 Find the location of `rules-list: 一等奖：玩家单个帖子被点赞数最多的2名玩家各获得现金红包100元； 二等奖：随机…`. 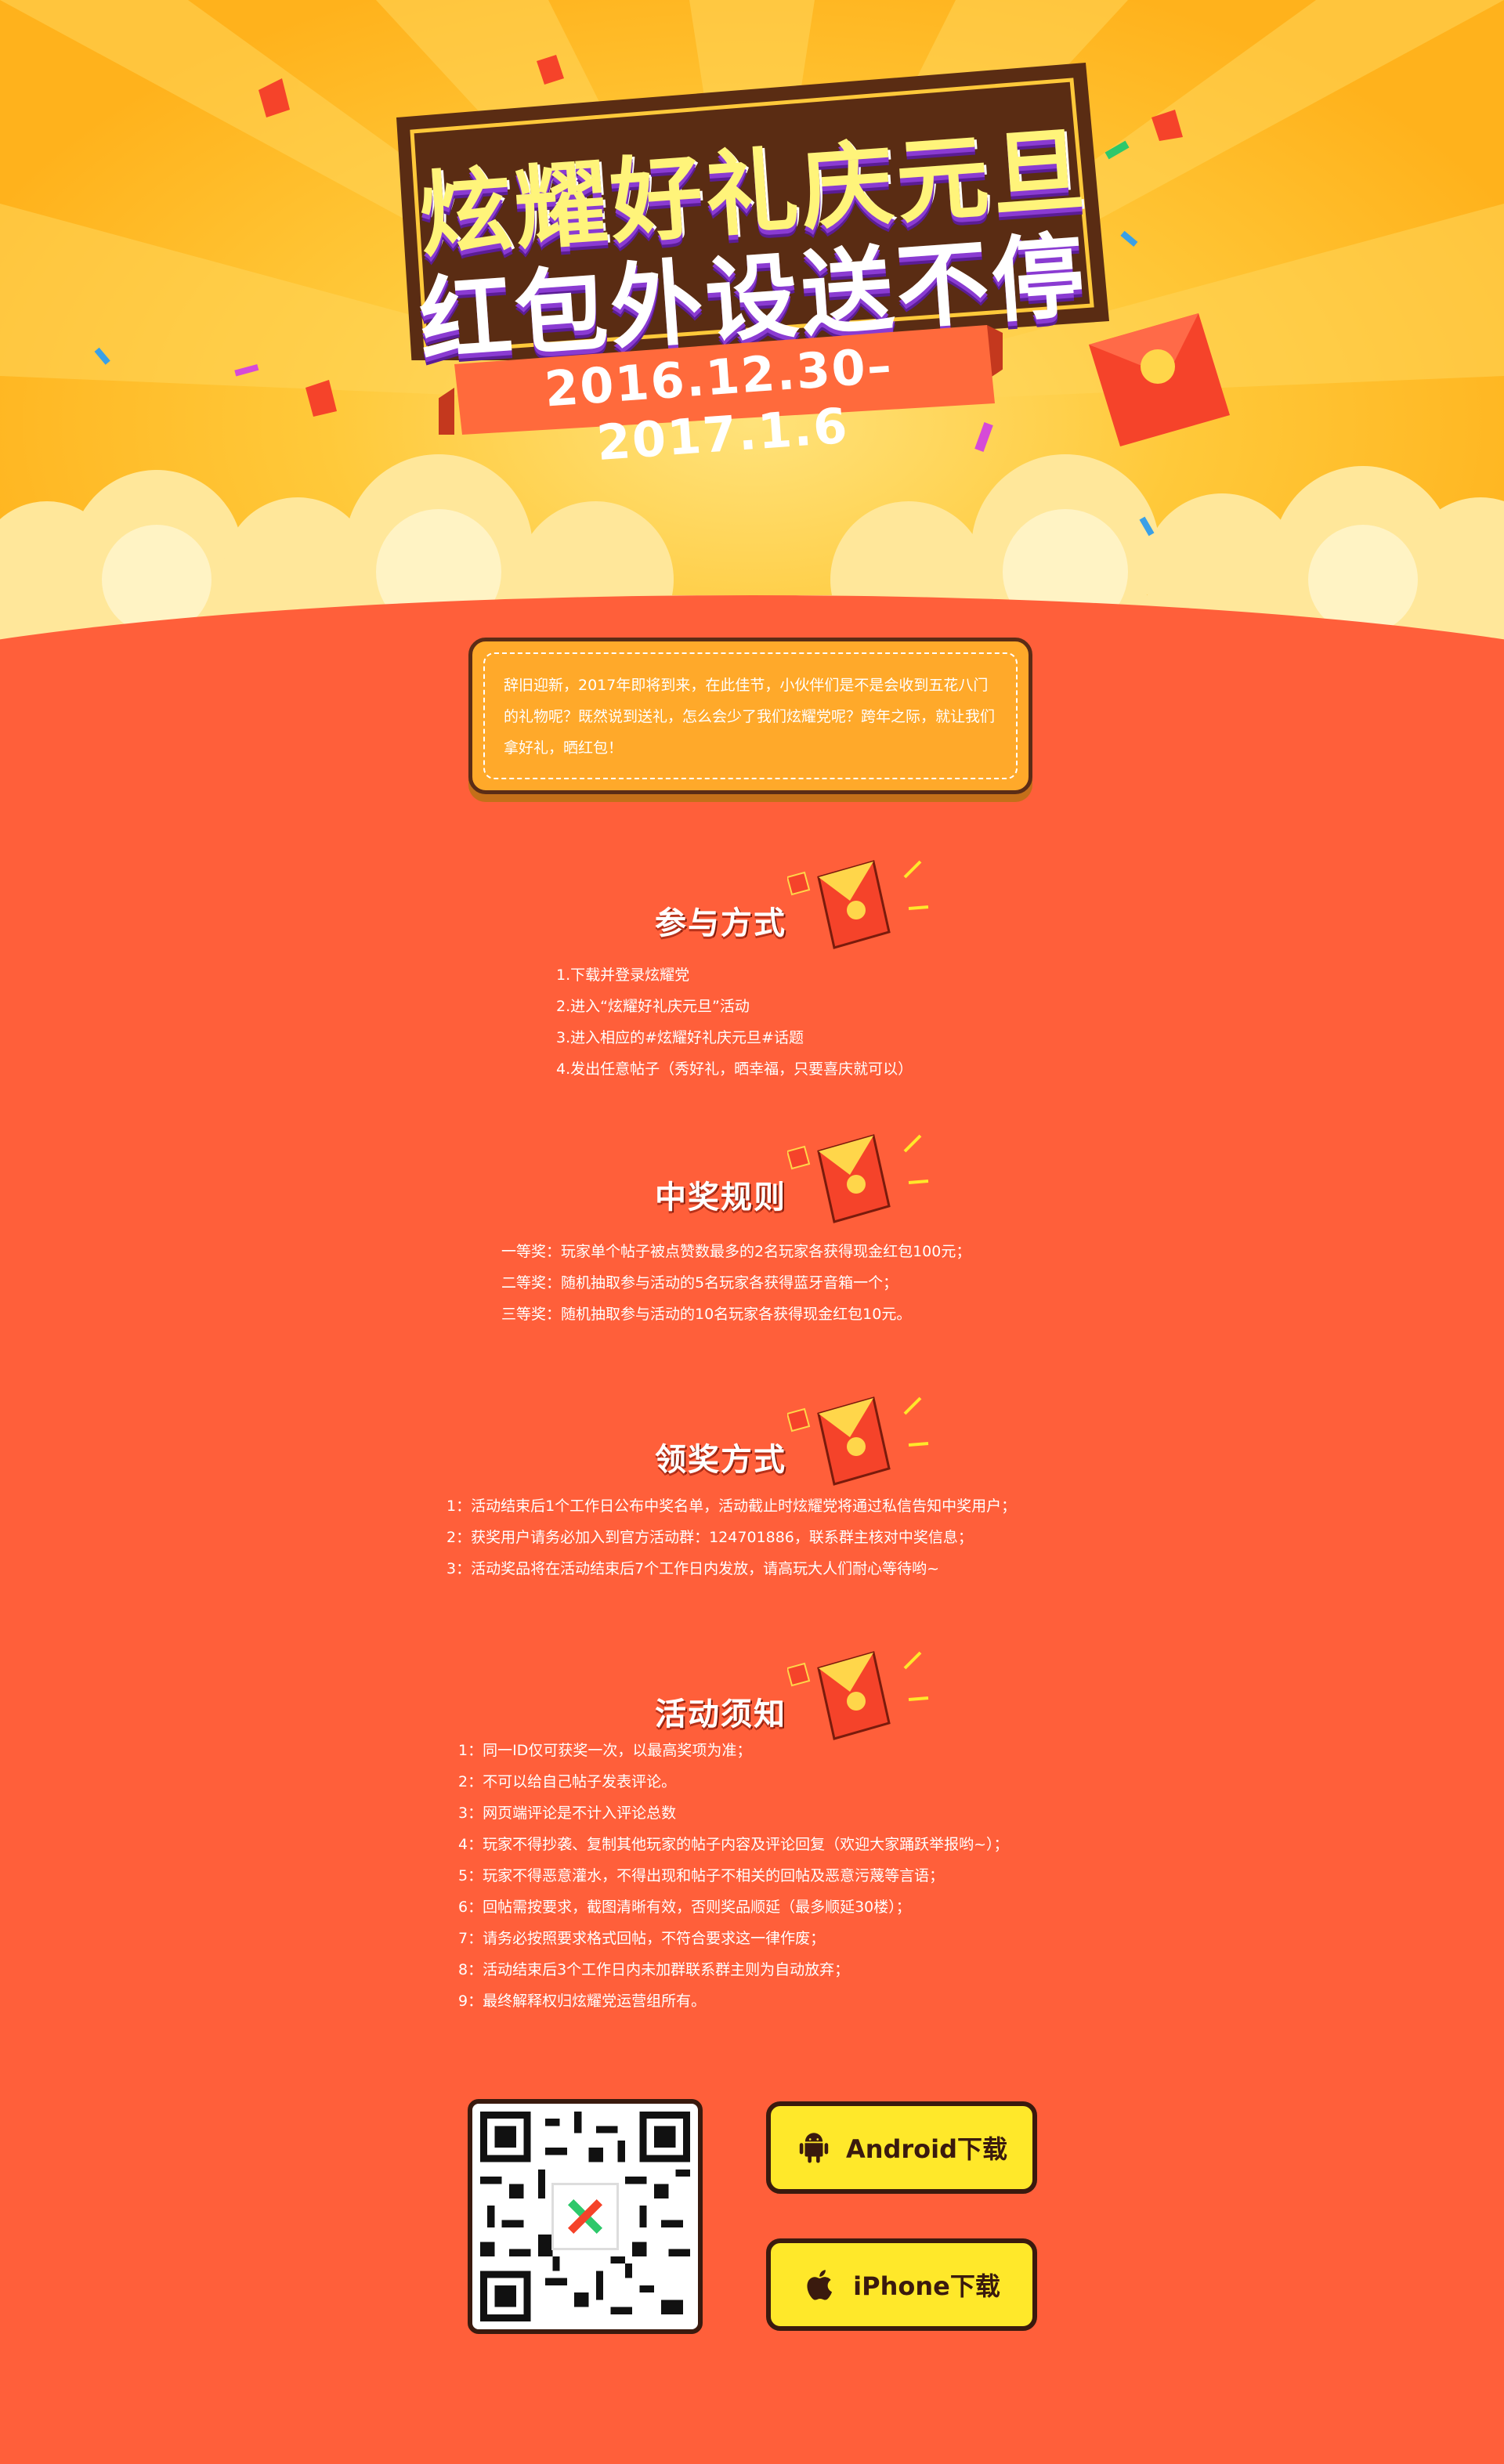

rules-list: 一等奖：玩家单个帖子被点赞数最多的2名玩家各获得现金红包100元； 二等奖：随机… is located at coordinates (736, 1283).